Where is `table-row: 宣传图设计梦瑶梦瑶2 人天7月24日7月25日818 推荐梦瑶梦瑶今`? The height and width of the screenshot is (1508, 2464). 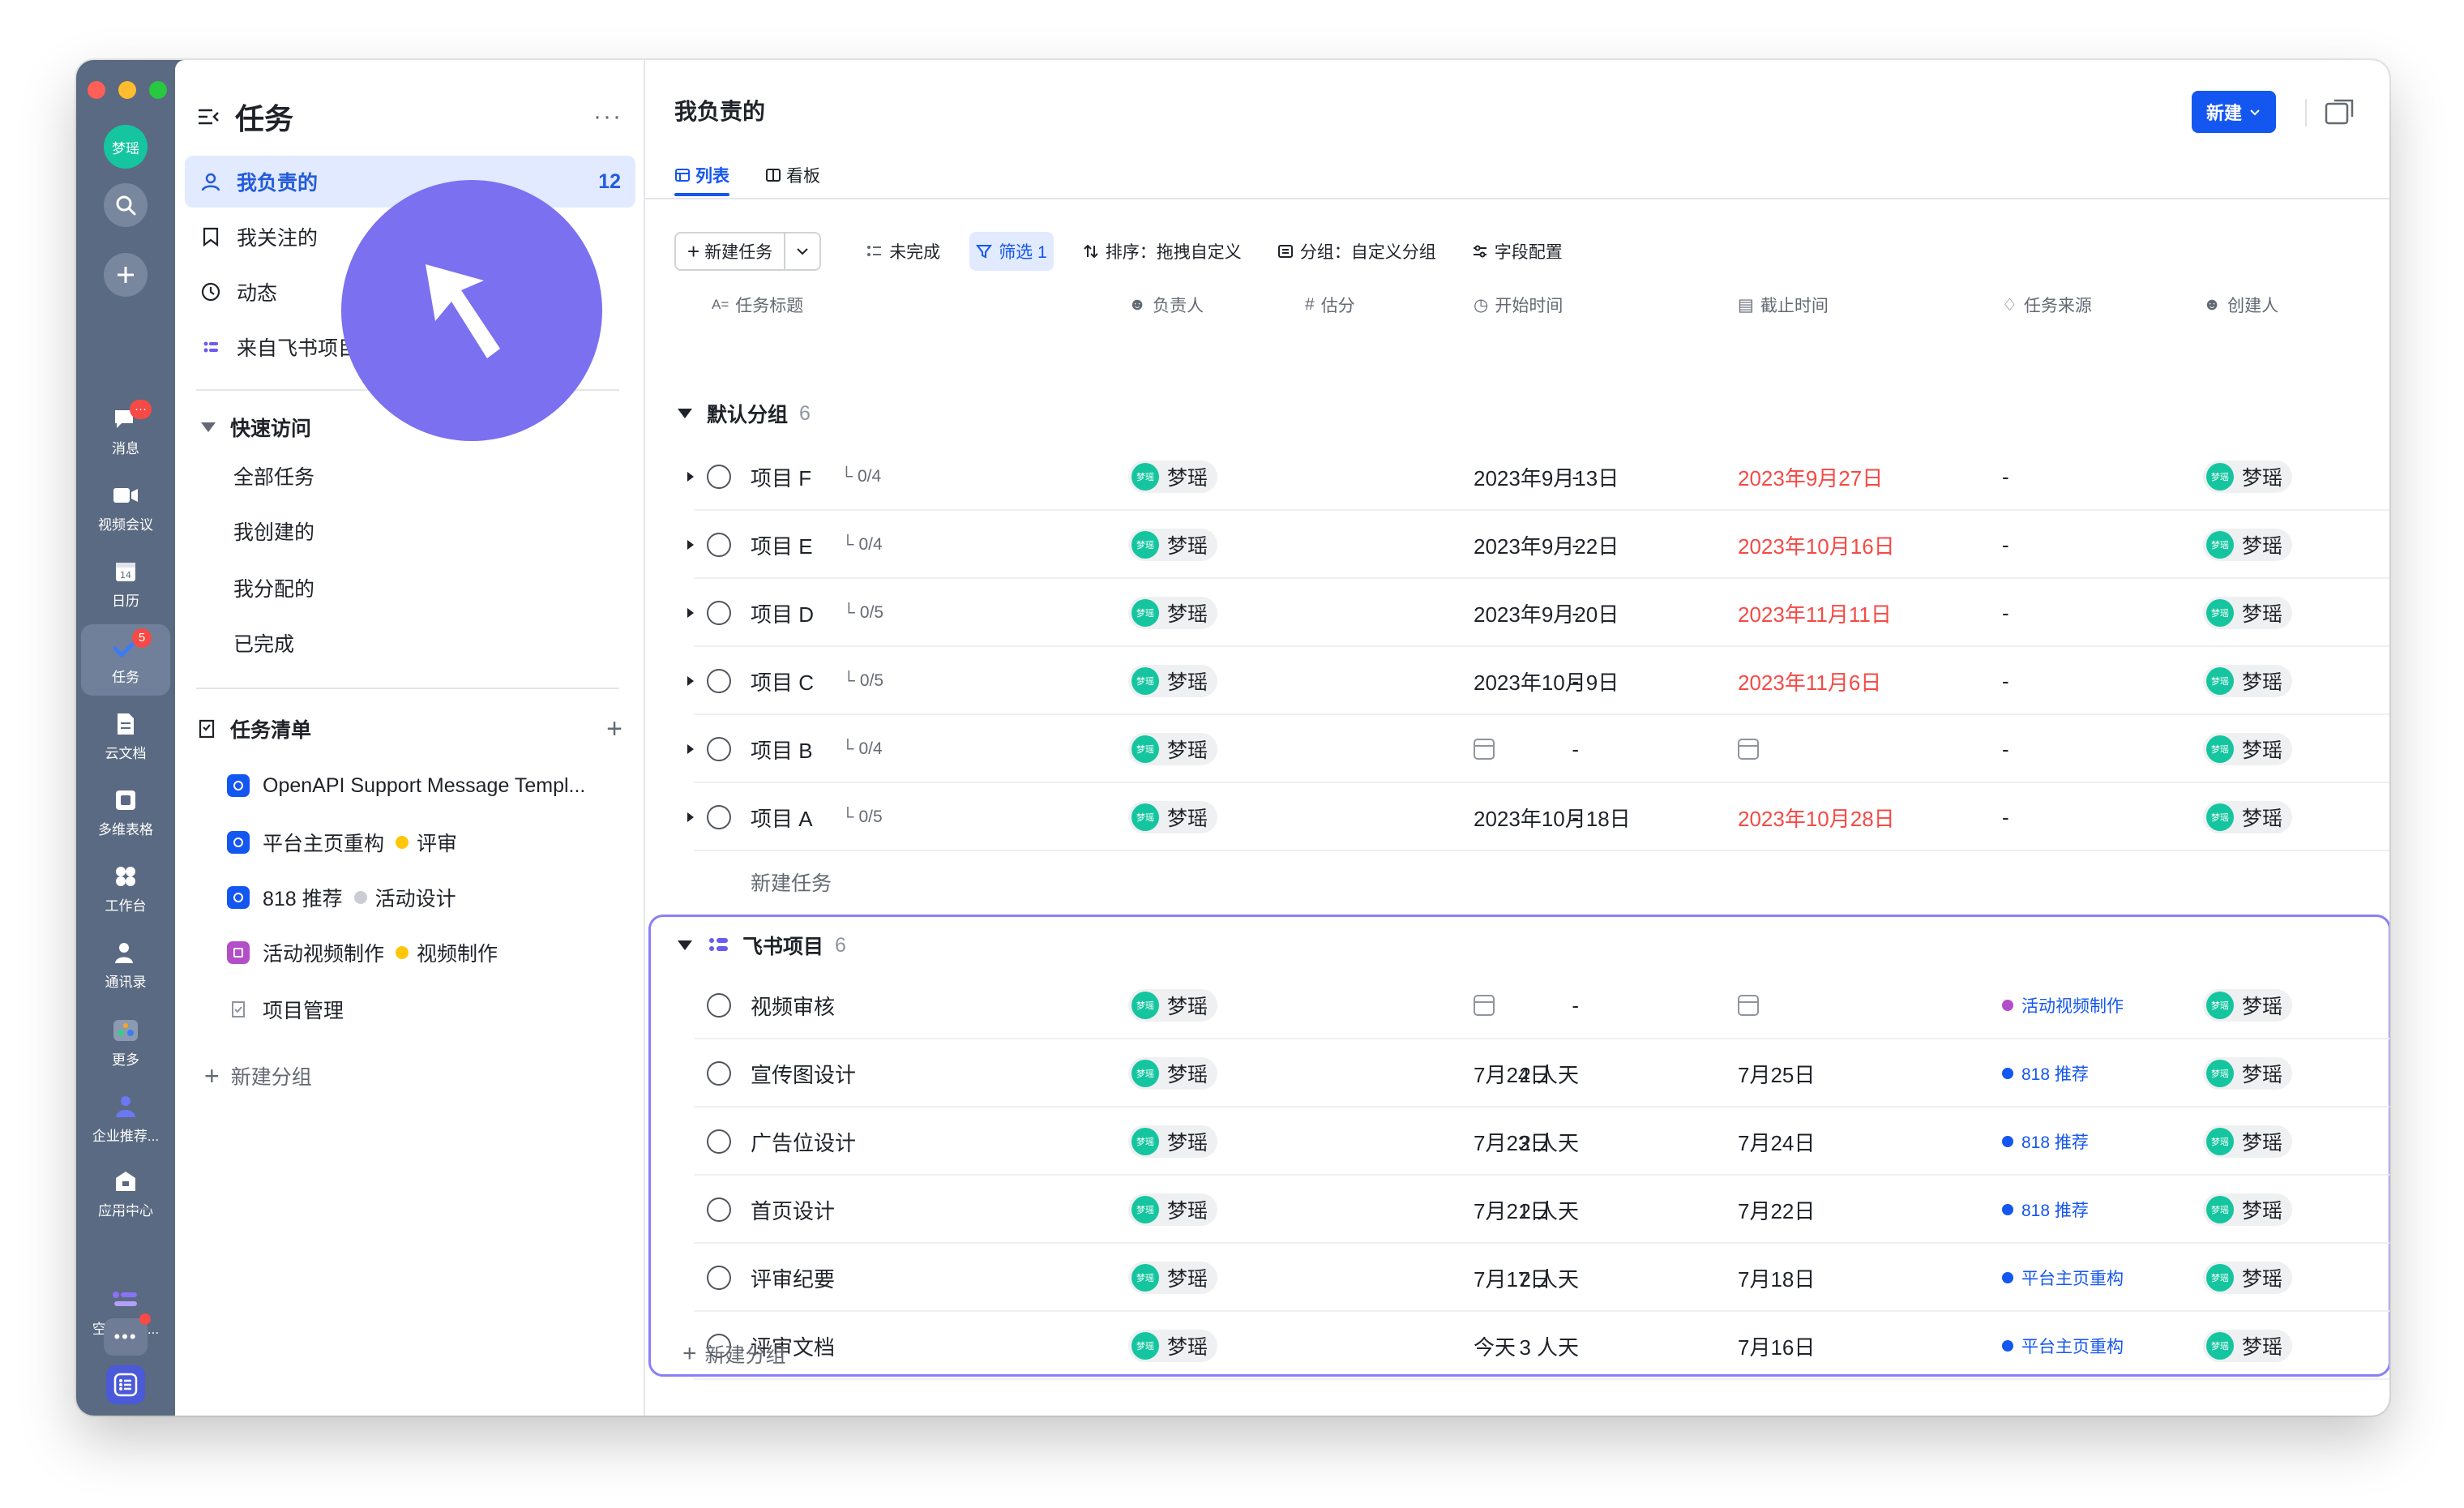 table-row: 宣传图设计梦瑶梦瑶2 人天7月24日7月25日818 推荐梦瑶梦瑶今 is located at coordinates (1517, 1073).